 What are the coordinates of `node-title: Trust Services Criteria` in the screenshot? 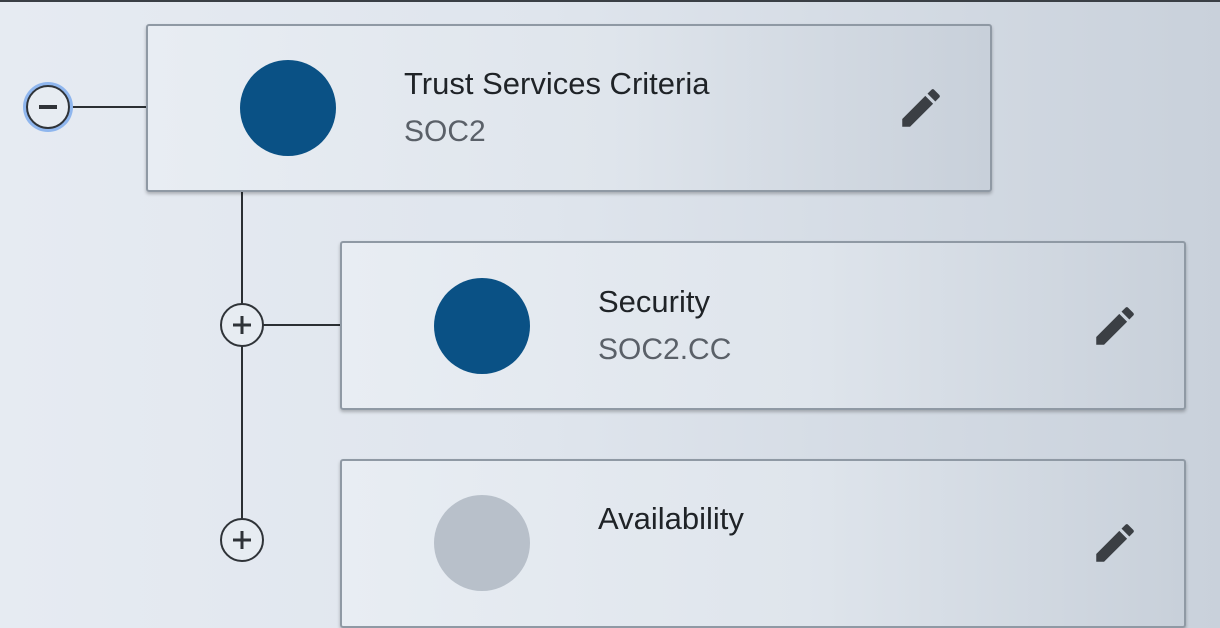 It's located at (557, 83).